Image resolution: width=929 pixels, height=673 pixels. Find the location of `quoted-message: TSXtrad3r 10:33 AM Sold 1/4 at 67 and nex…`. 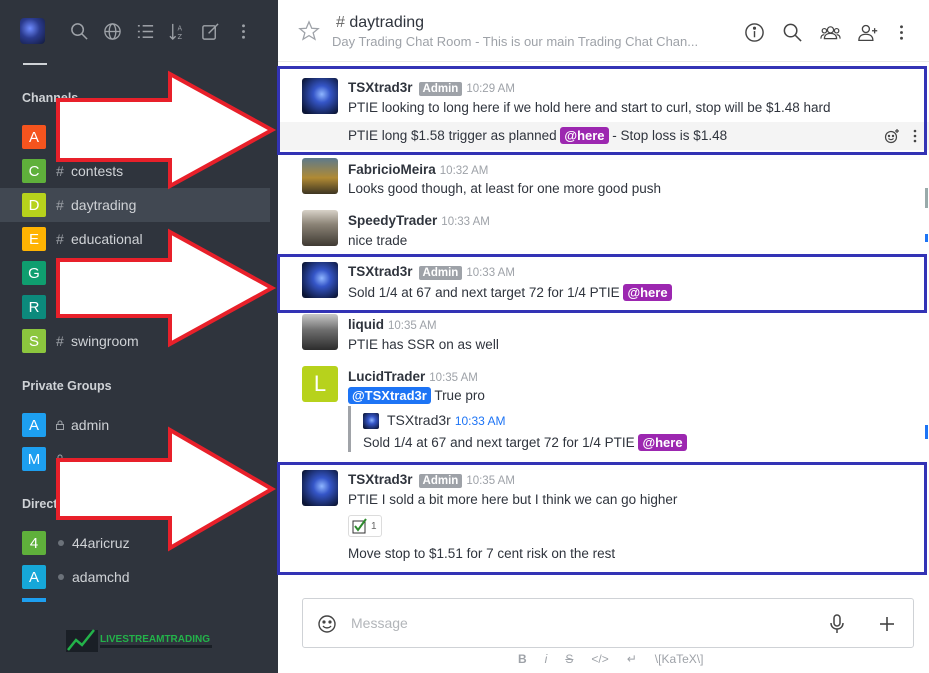

quoted-message: TSXtrad3r 10:33 AM Sold 1/4 at 67 and nex… is located at coordinates (528, 429).